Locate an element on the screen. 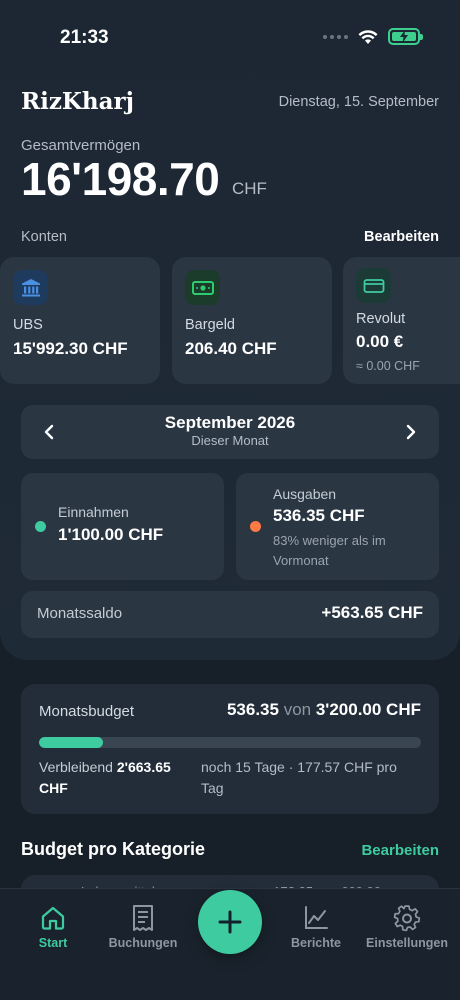  budget-total: 3'200.00 CHF is located at coordinates (368, 709).